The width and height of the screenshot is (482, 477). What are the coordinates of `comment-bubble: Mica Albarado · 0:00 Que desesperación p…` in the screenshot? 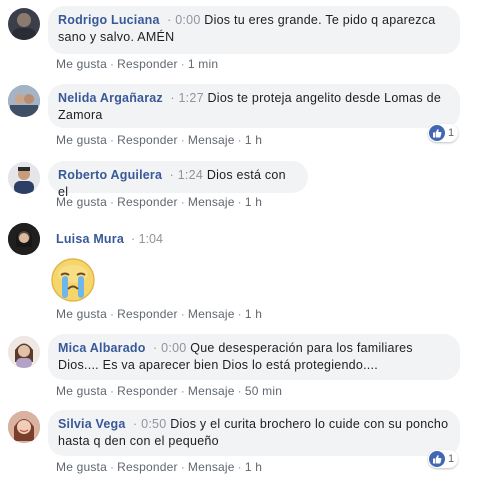 It's located at (254, 357).